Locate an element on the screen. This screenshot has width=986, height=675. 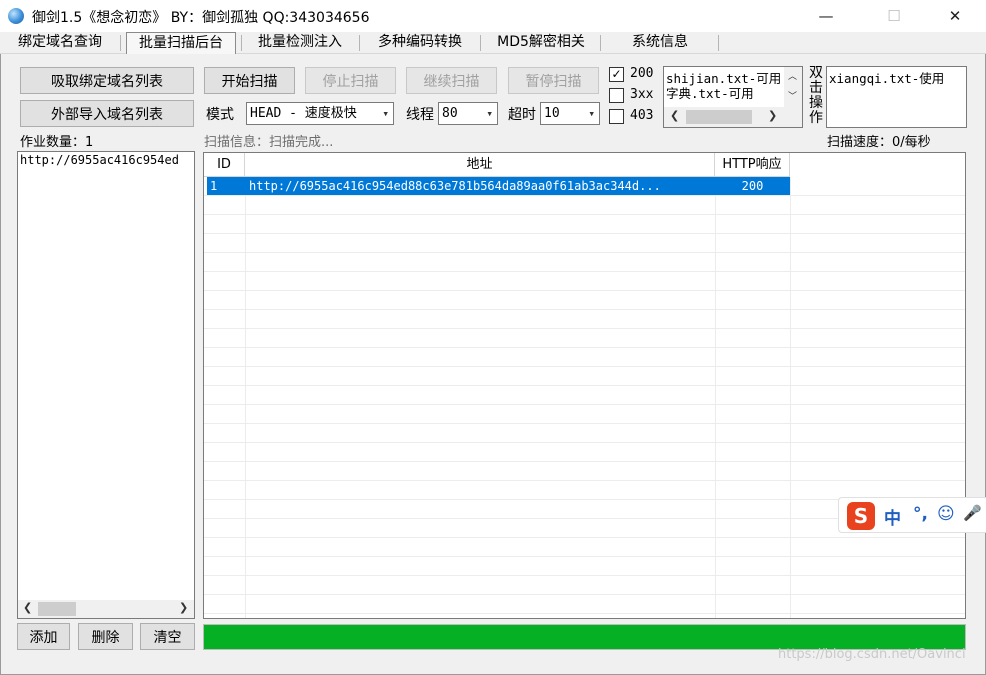
threads-select-value: 80 is located at coordinates (450, 113).